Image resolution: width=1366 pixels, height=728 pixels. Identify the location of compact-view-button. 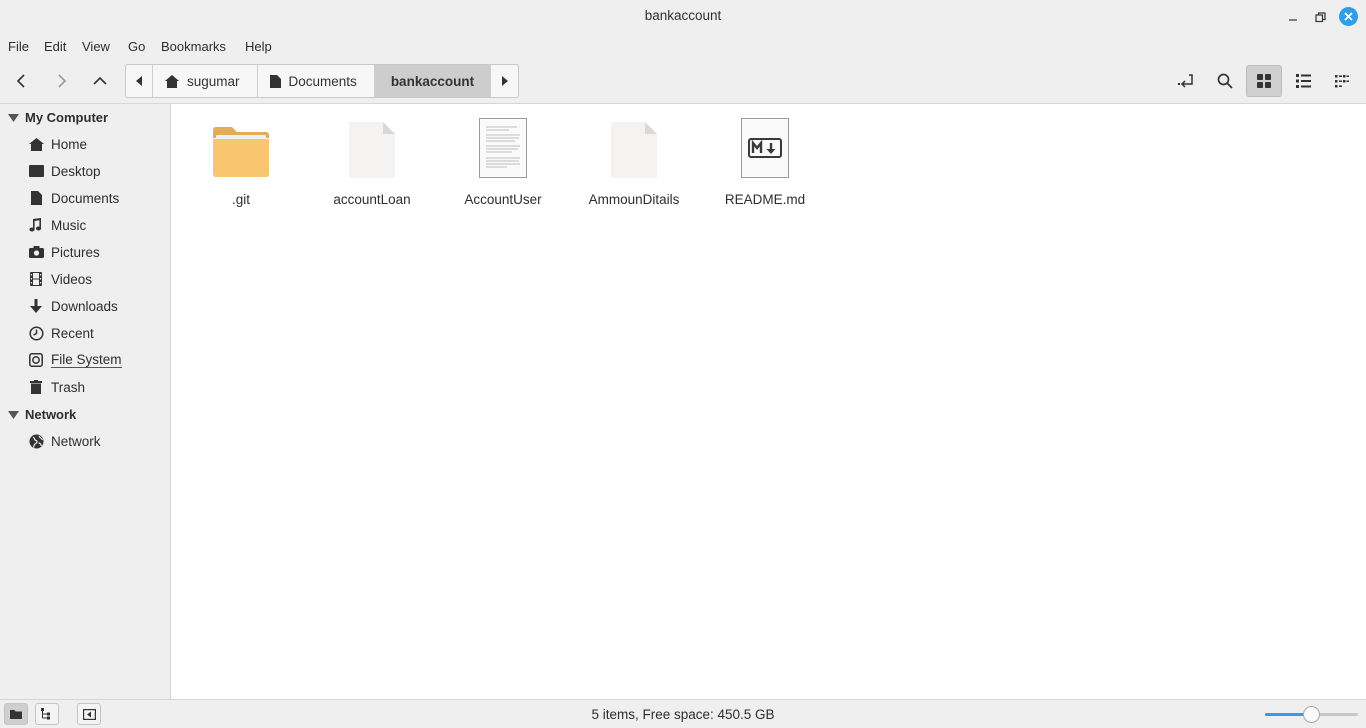
(1342, 81).